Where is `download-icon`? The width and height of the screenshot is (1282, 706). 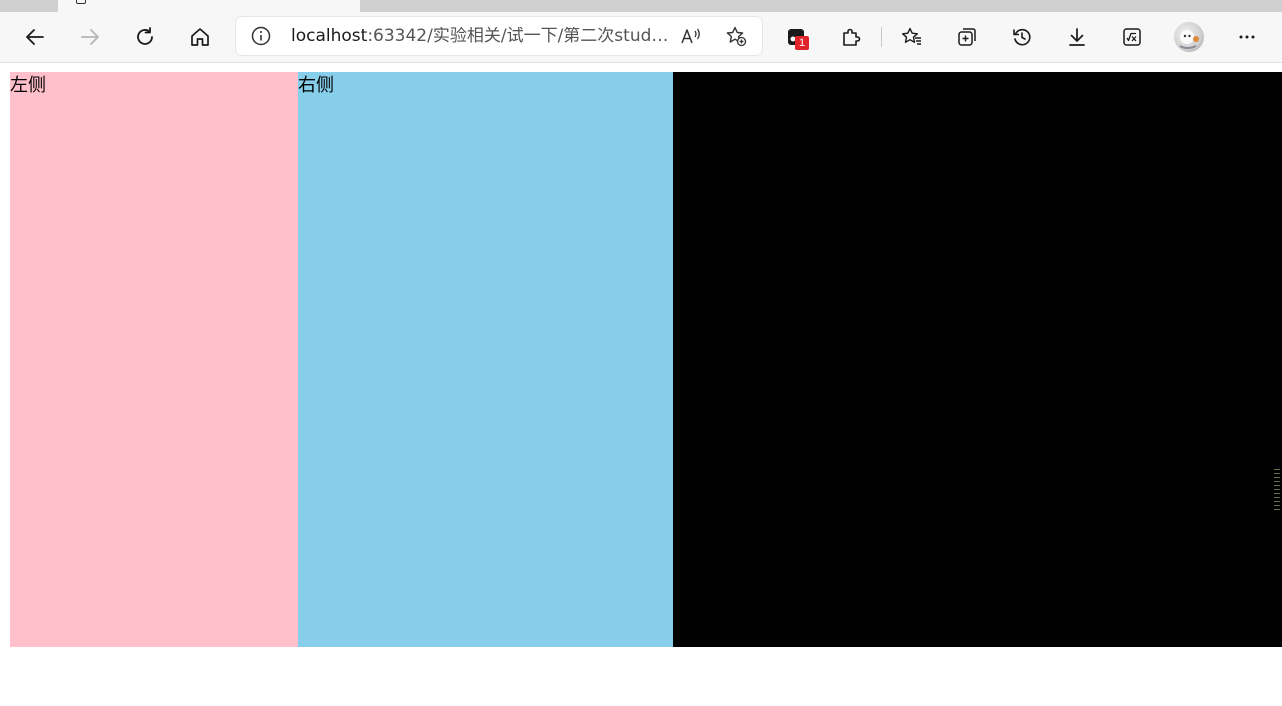
download-icon is located at coordinates (1077, 37).